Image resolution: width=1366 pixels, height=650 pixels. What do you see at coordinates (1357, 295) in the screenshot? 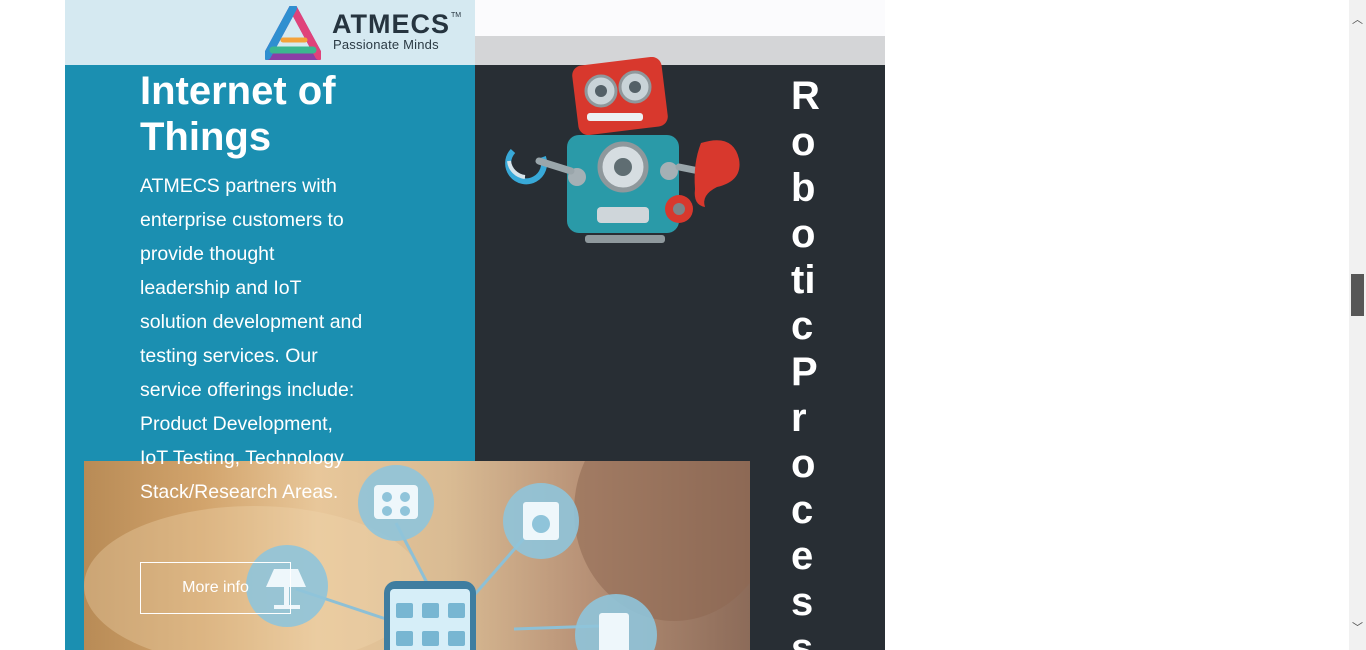
I see `scrollbar-thumb` at bounding box center [1357, 295].